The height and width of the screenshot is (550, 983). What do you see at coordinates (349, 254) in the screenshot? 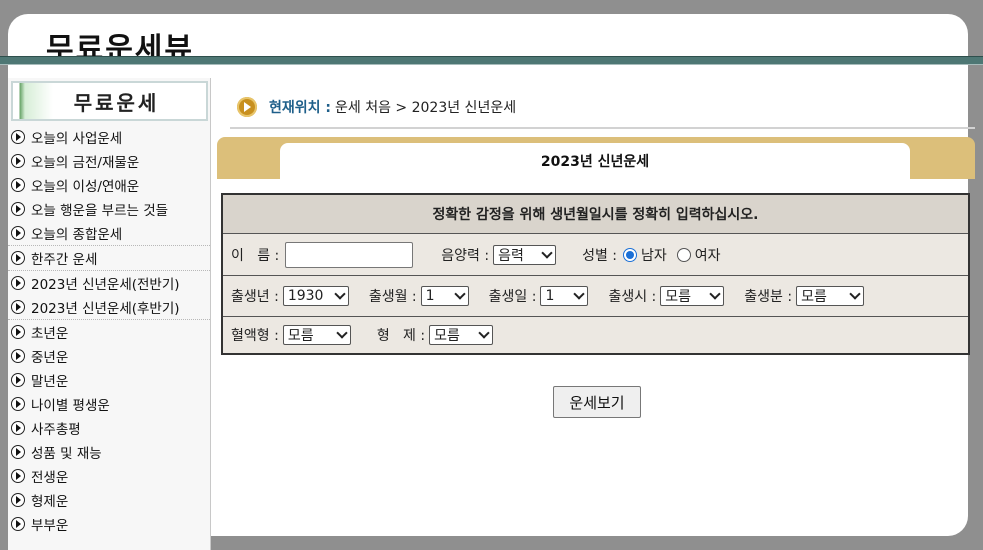
I see `name-input` at bounding box center [349, 254].